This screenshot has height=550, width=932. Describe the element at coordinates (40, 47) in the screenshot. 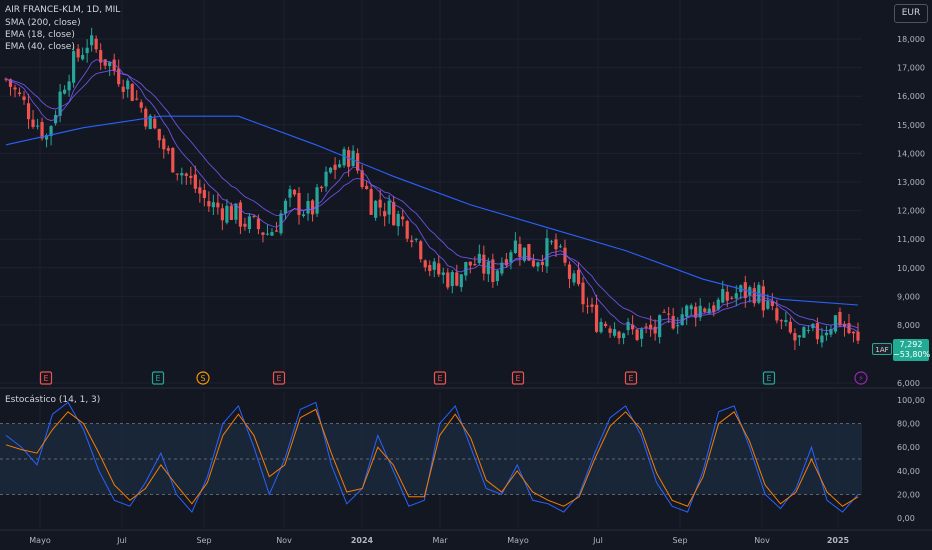

I see `indicator-ema40: EMA (40, close)` at that location.